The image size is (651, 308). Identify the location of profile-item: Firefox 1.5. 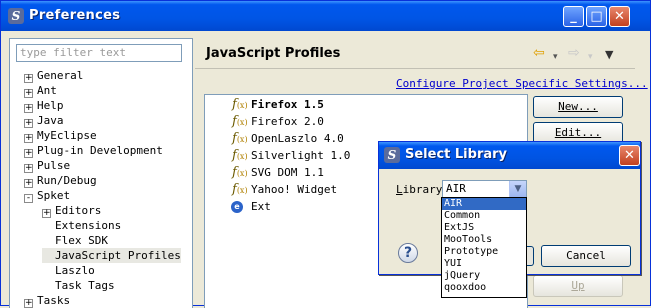
(287, 104).